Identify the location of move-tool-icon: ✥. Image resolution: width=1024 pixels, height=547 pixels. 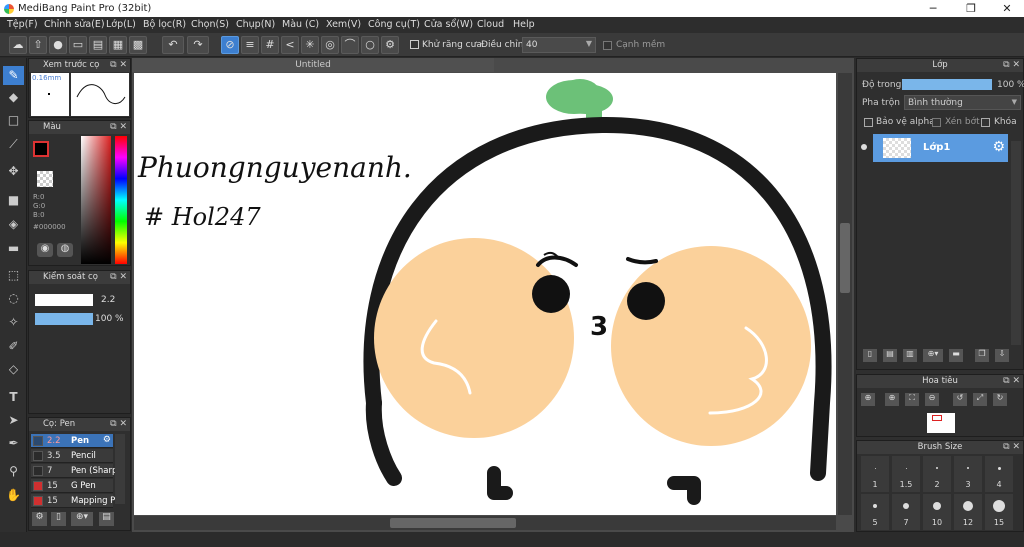
(13, 171).